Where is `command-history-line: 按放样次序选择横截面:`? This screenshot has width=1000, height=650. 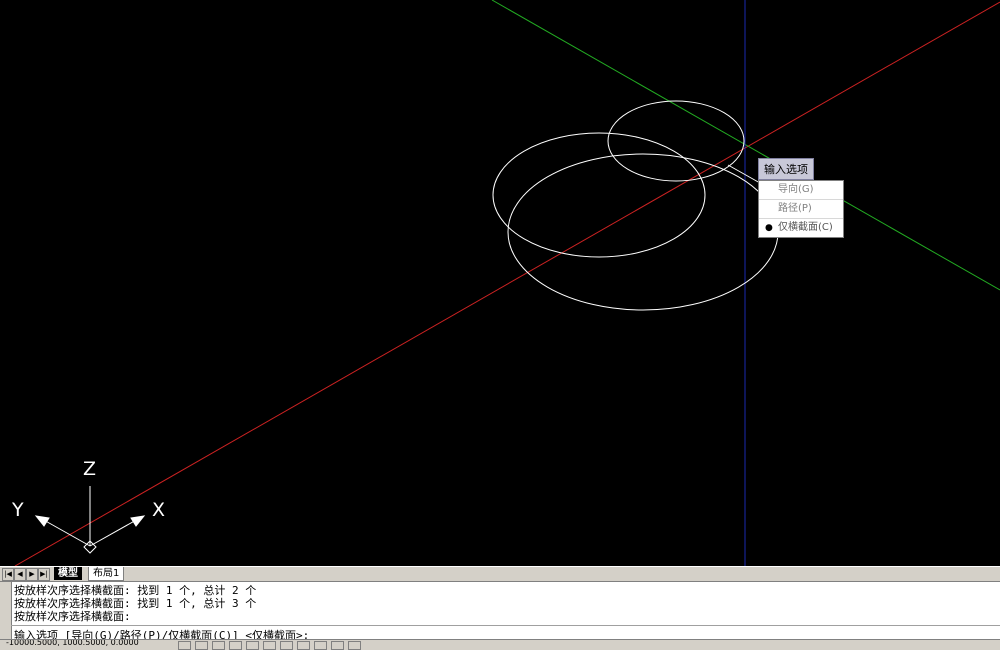 command-history-line: 按放样次序选择横截面: is located at coordinates (72, 616).